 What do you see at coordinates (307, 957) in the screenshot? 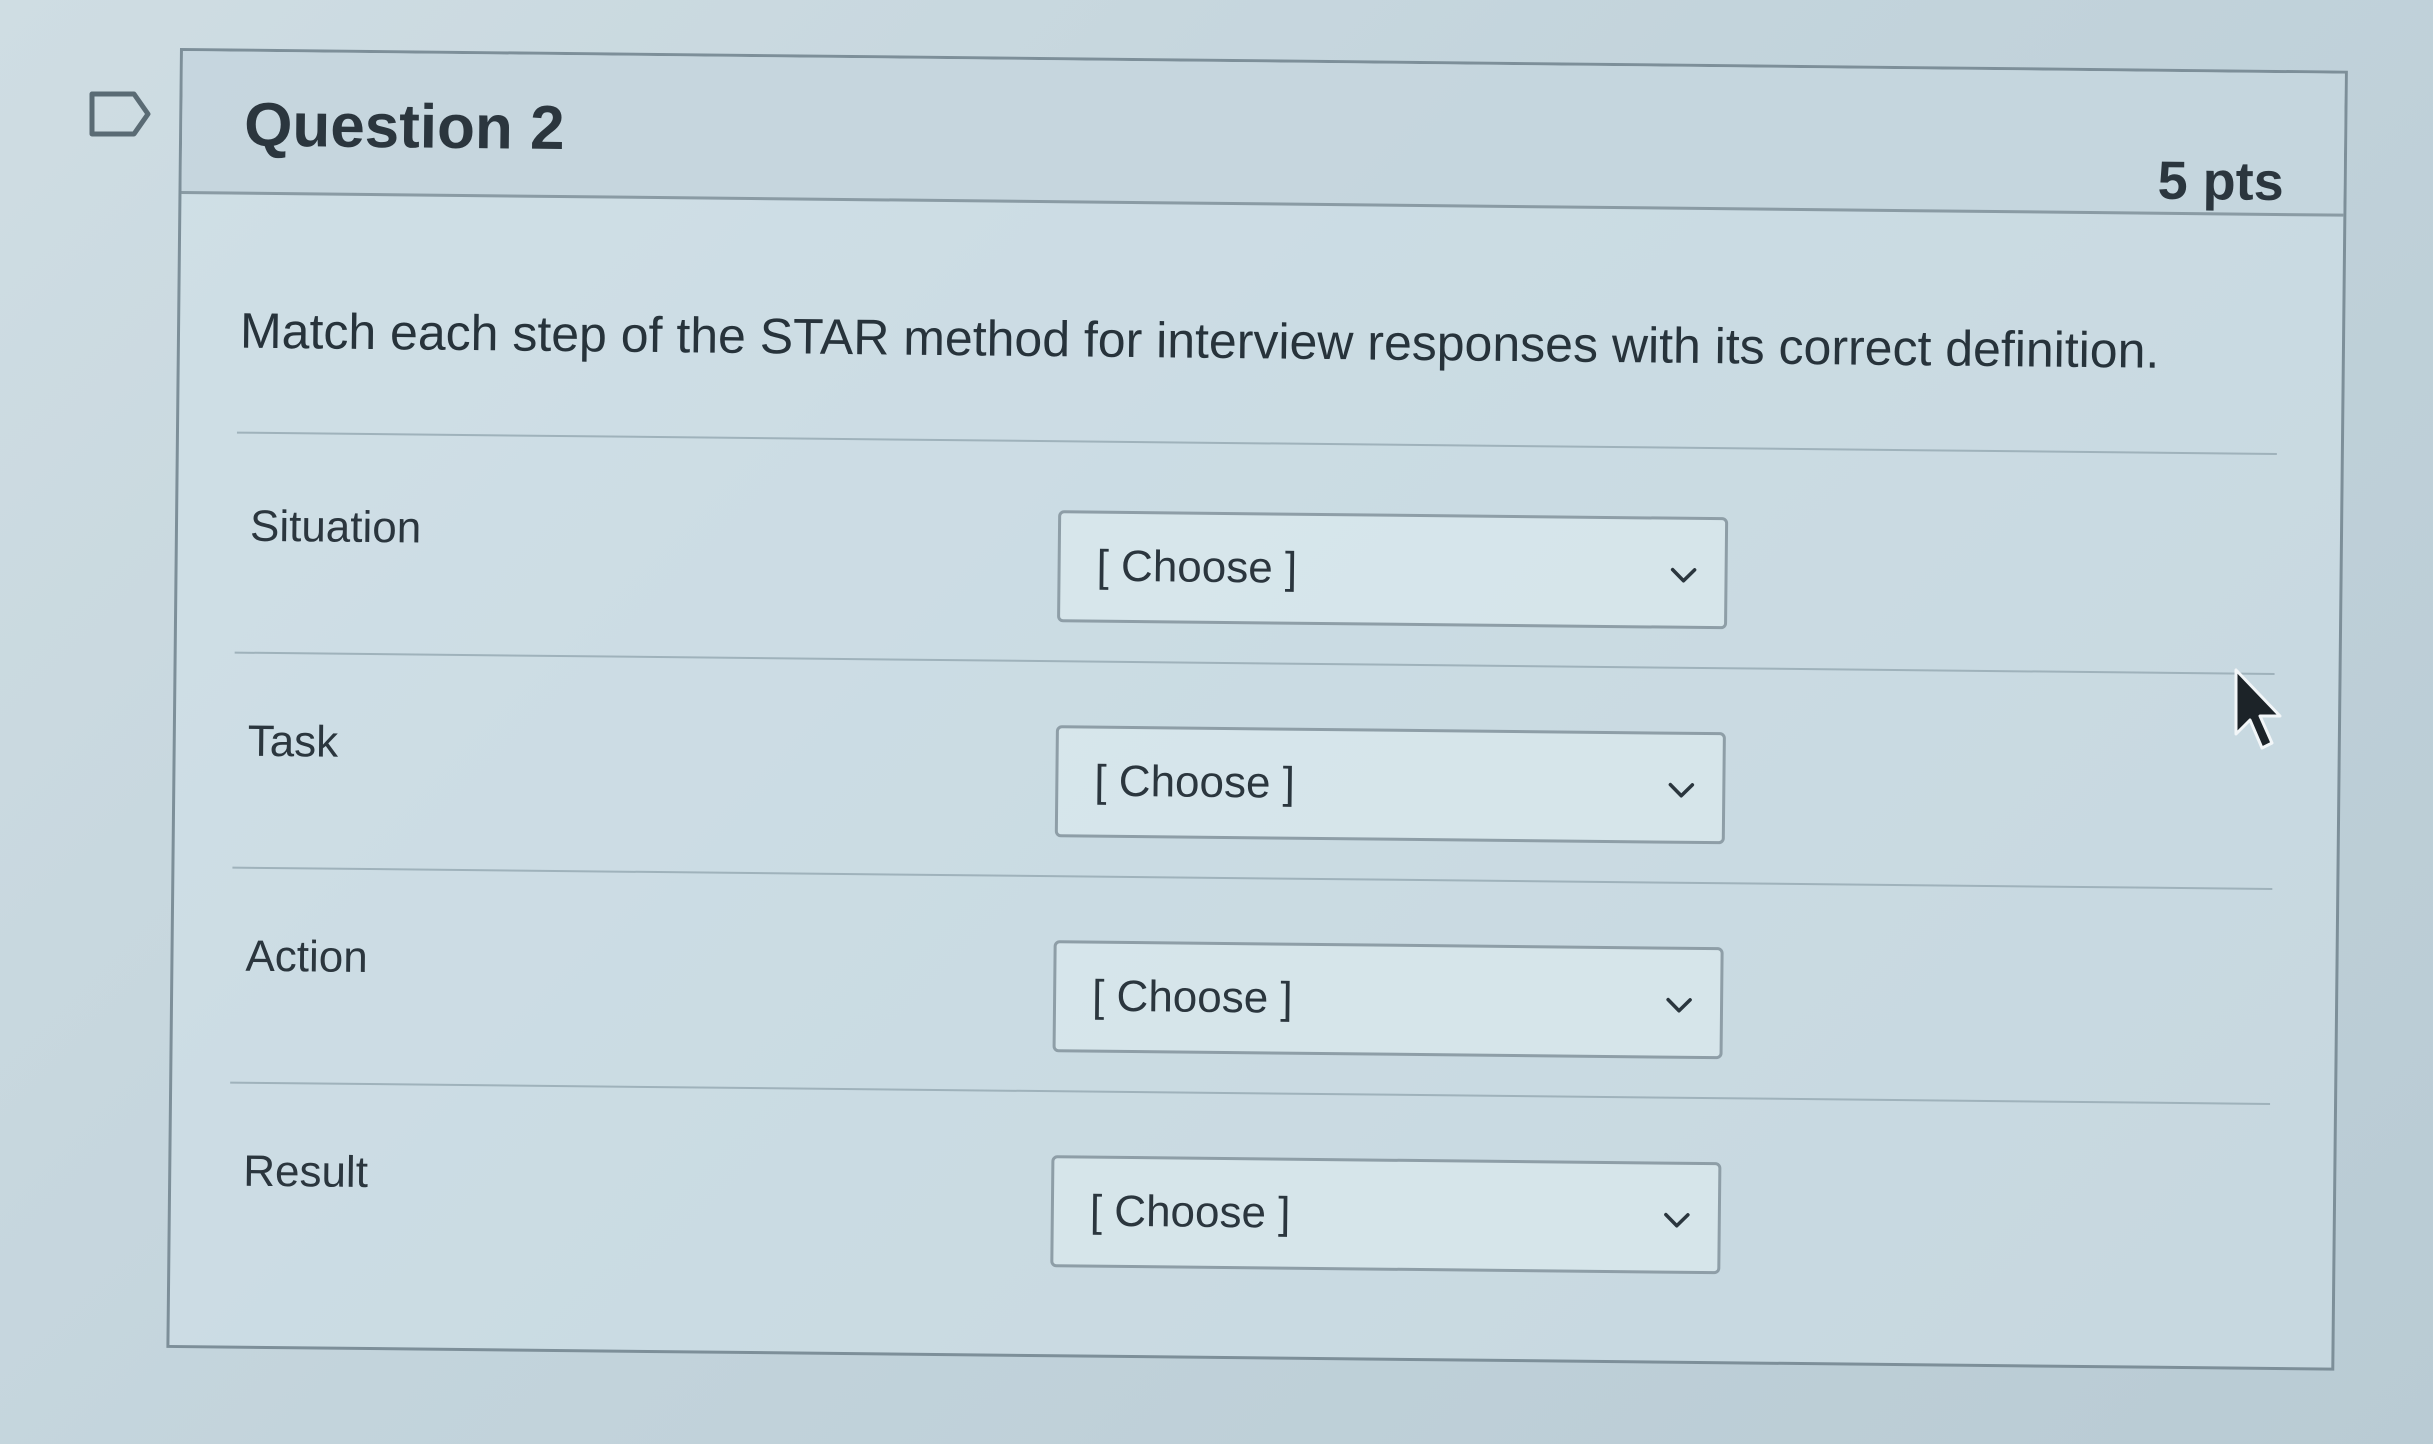
I see `answer-label: Action` at bounding box center [307, 957].